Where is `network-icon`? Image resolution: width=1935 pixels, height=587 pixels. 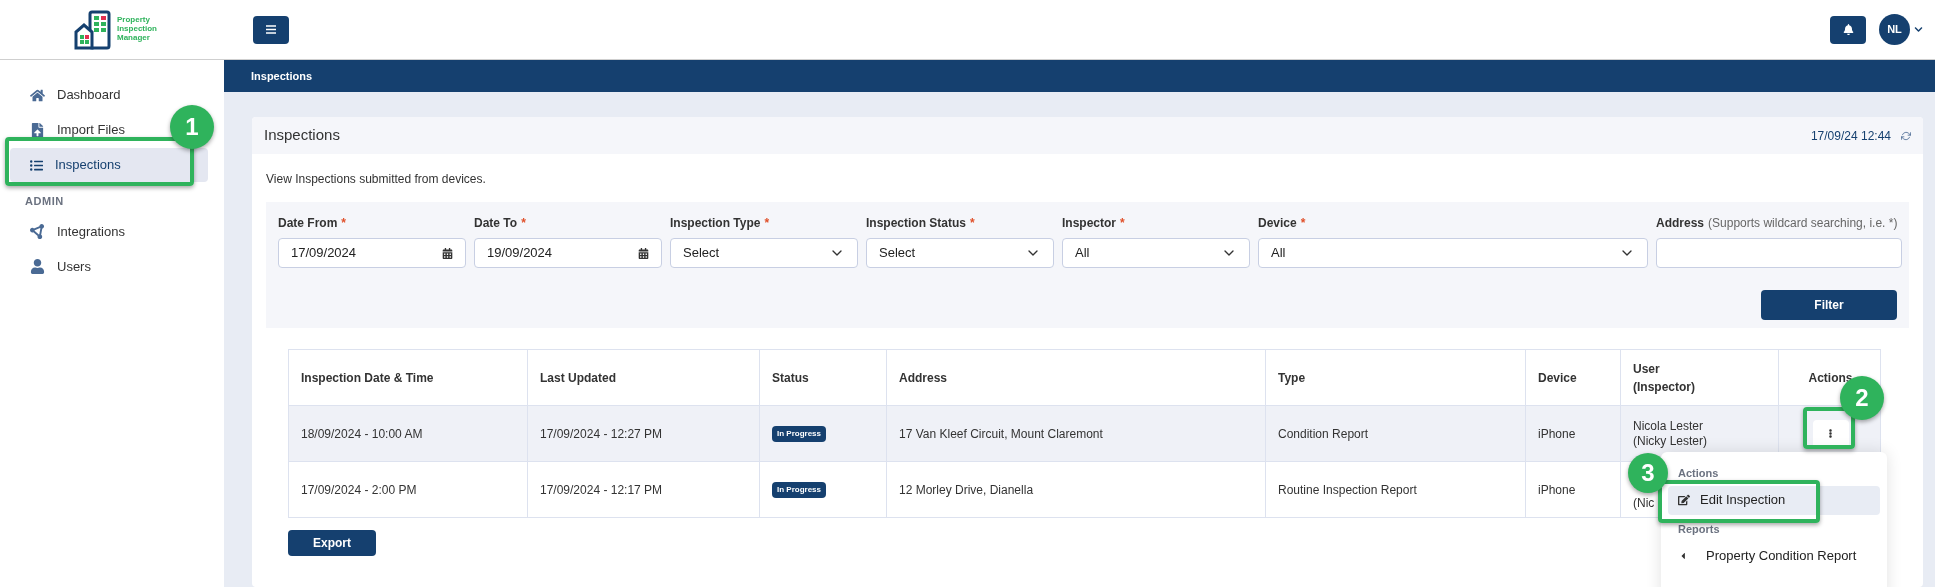
network-icon is located at coordinates (37, 231).